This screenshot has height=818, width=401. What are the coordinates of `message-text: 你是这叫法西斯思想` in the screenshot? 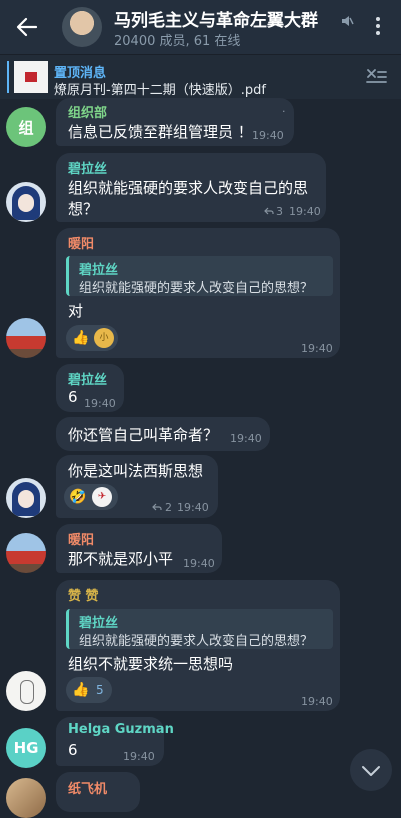 It's located at (136, 471).